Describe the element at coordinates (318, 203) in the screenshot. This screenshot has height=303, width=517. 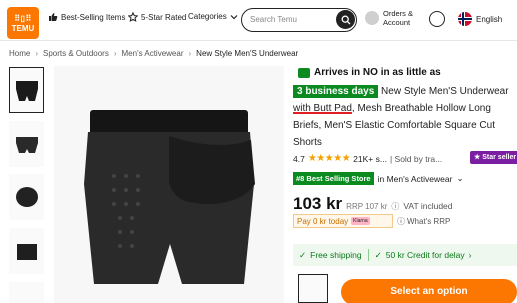
I see `price: 103 kr` at that location.